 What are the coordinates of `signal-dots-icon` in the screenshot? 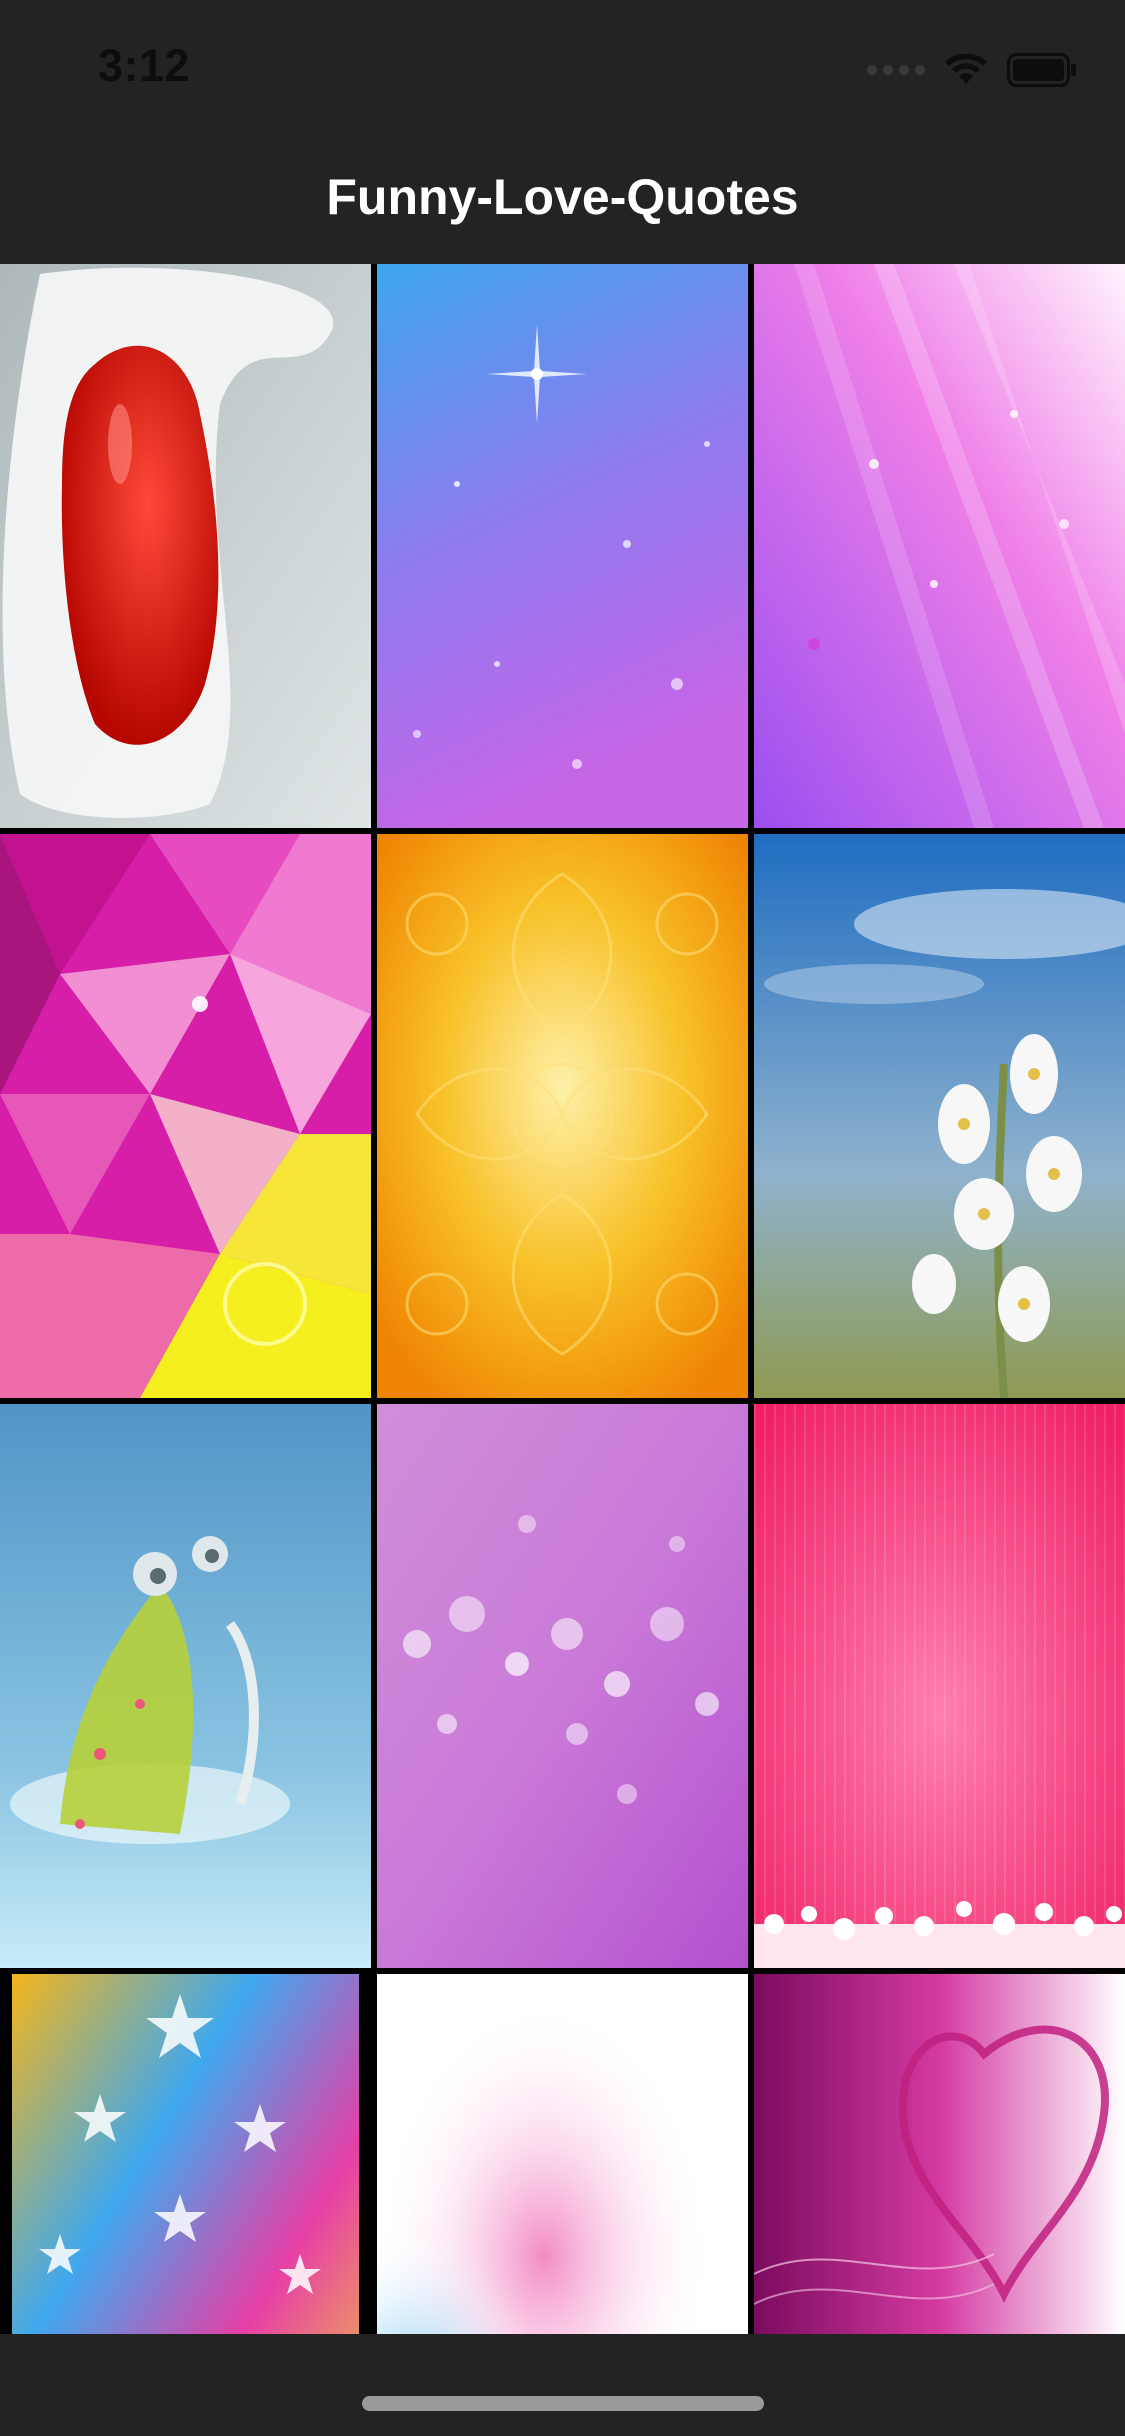 It's located at (896, 70).